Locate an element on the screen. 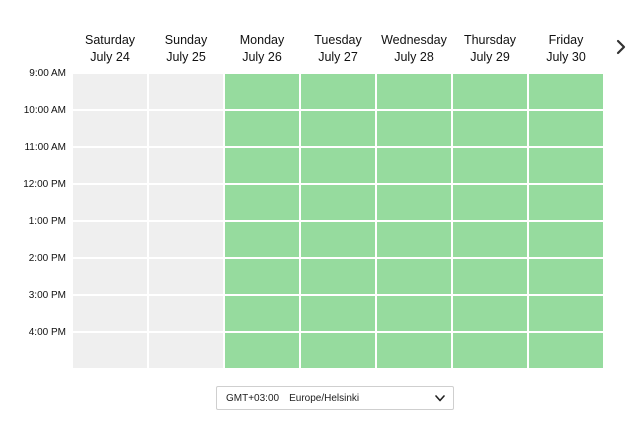 This screenshot has width=640, height=430. date-label: July 27 is located at coordinates (338, 57).